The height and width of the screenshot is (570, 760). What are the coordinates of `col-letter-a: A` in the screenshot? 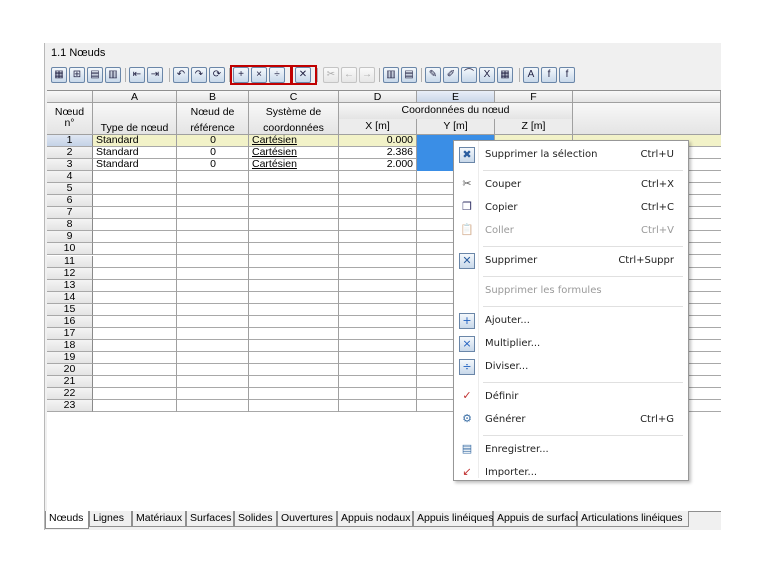 It's located at (135, 97).